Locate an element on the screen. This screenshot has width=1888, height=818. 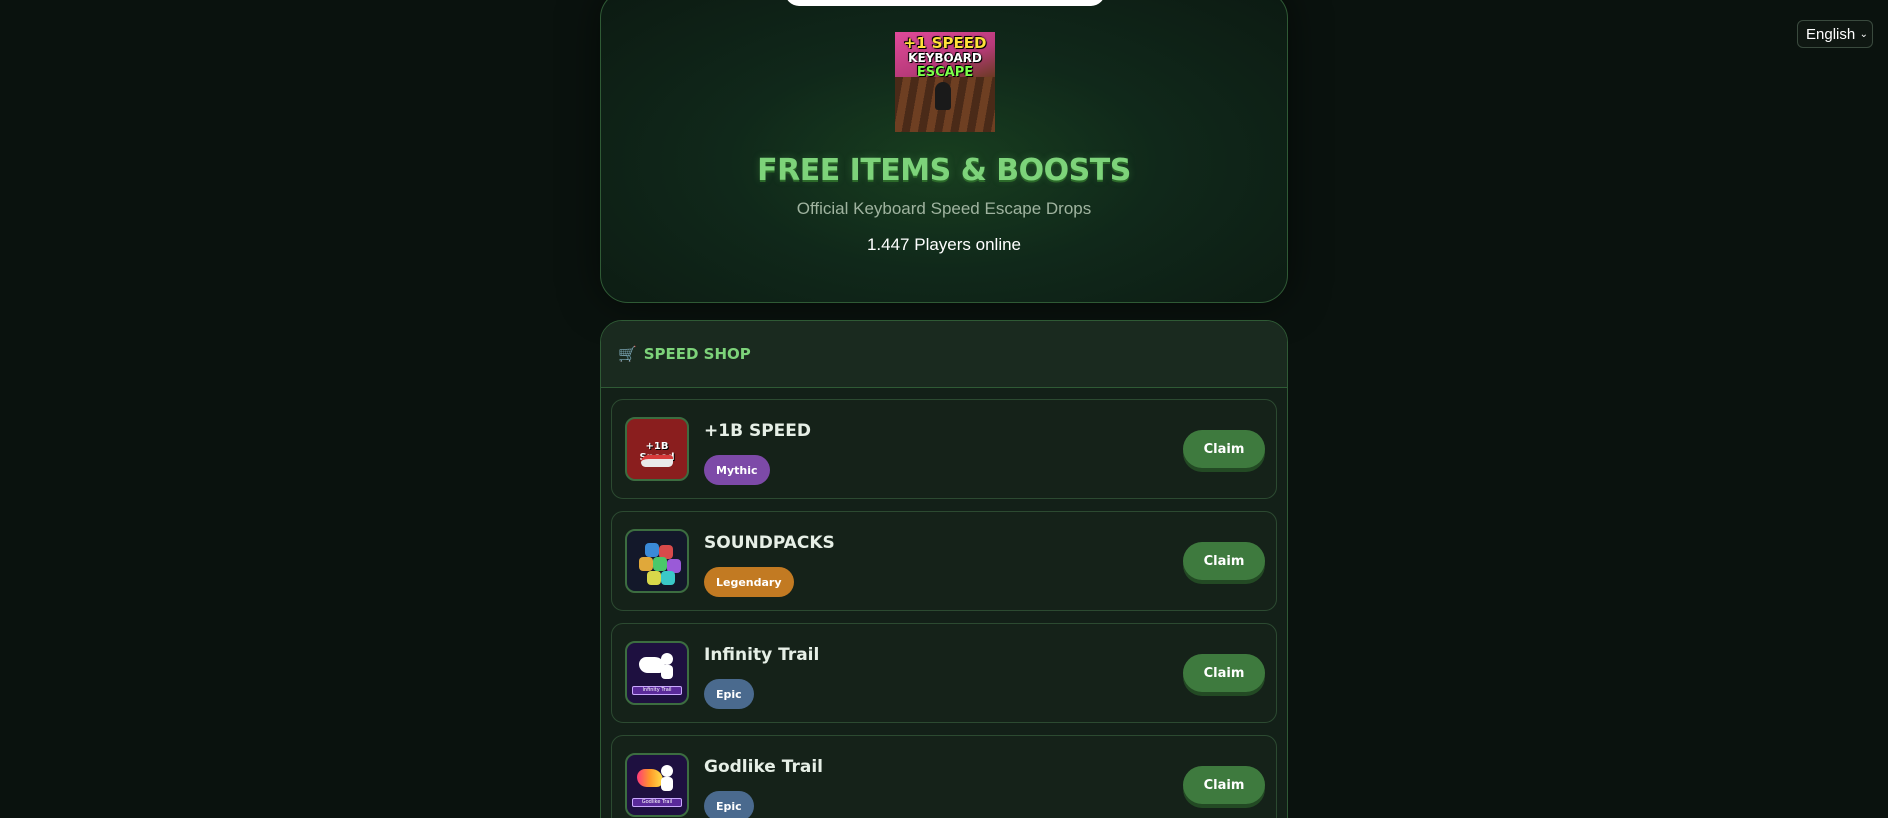
shop-header: 🛒 SPEED SHOP is located at coordinates (944, 354).